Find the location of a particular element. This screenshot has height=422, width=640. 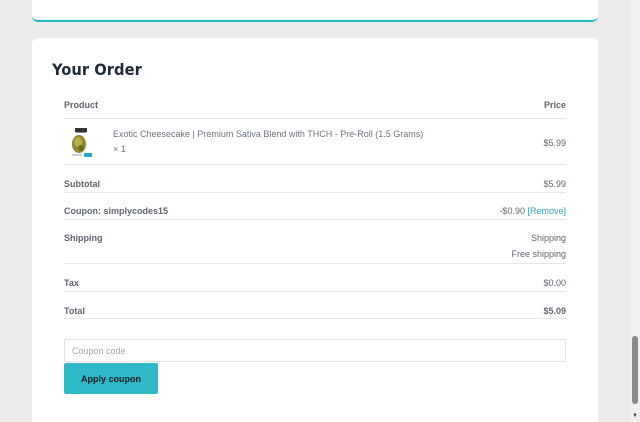

tax-row: Tax $0.00 is located at coordinates (315, 278).